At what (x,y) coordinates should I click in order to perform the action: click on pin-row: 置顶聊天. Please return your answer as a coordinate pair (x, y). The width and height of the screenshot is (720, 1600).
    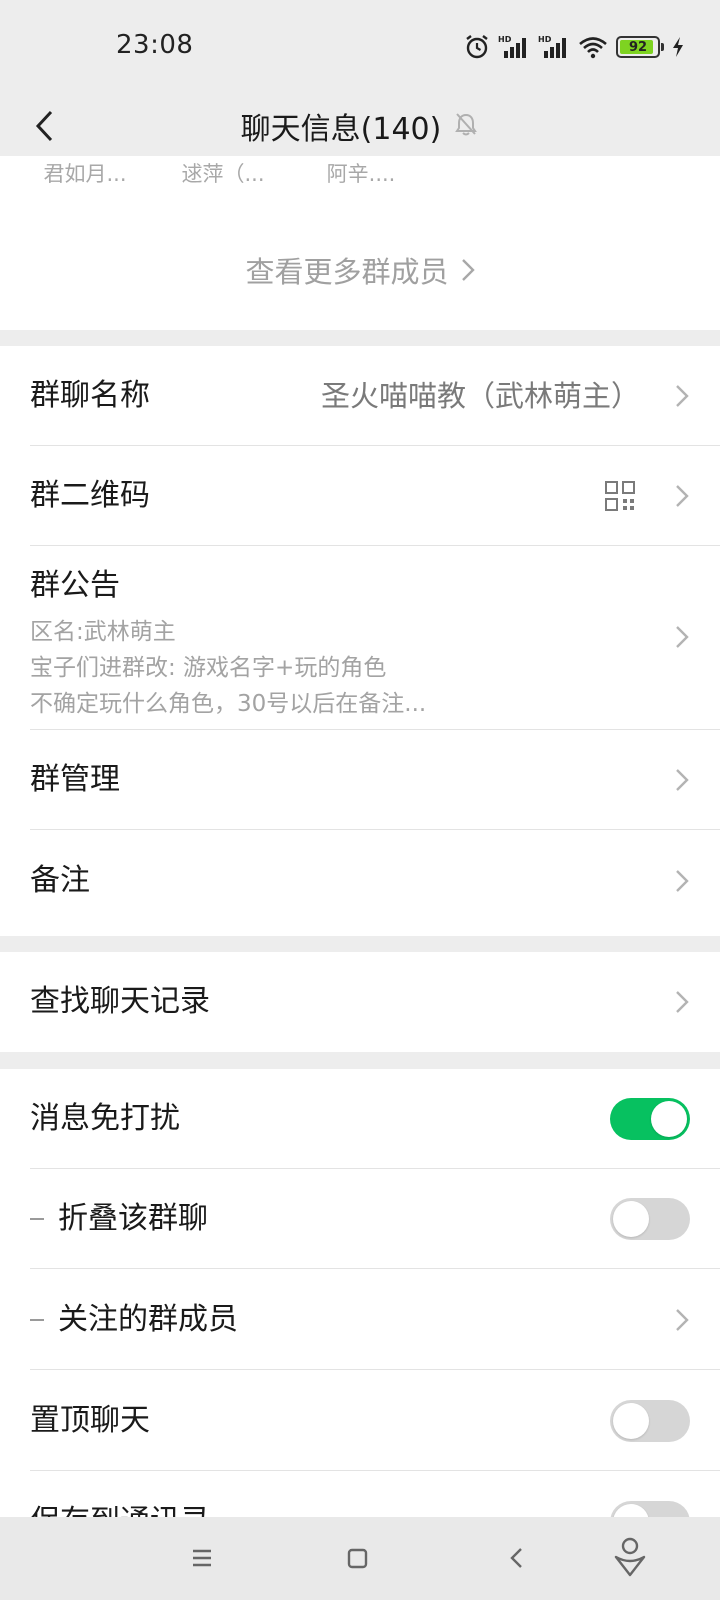
    Looking at the image, I should click on (360, 1421).